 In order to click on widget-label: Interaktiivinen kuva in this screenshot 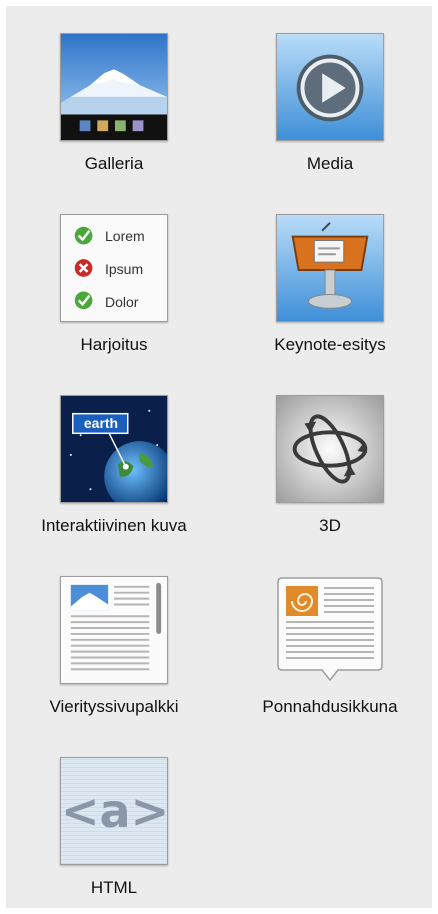, I will do `click(114, 525)`.